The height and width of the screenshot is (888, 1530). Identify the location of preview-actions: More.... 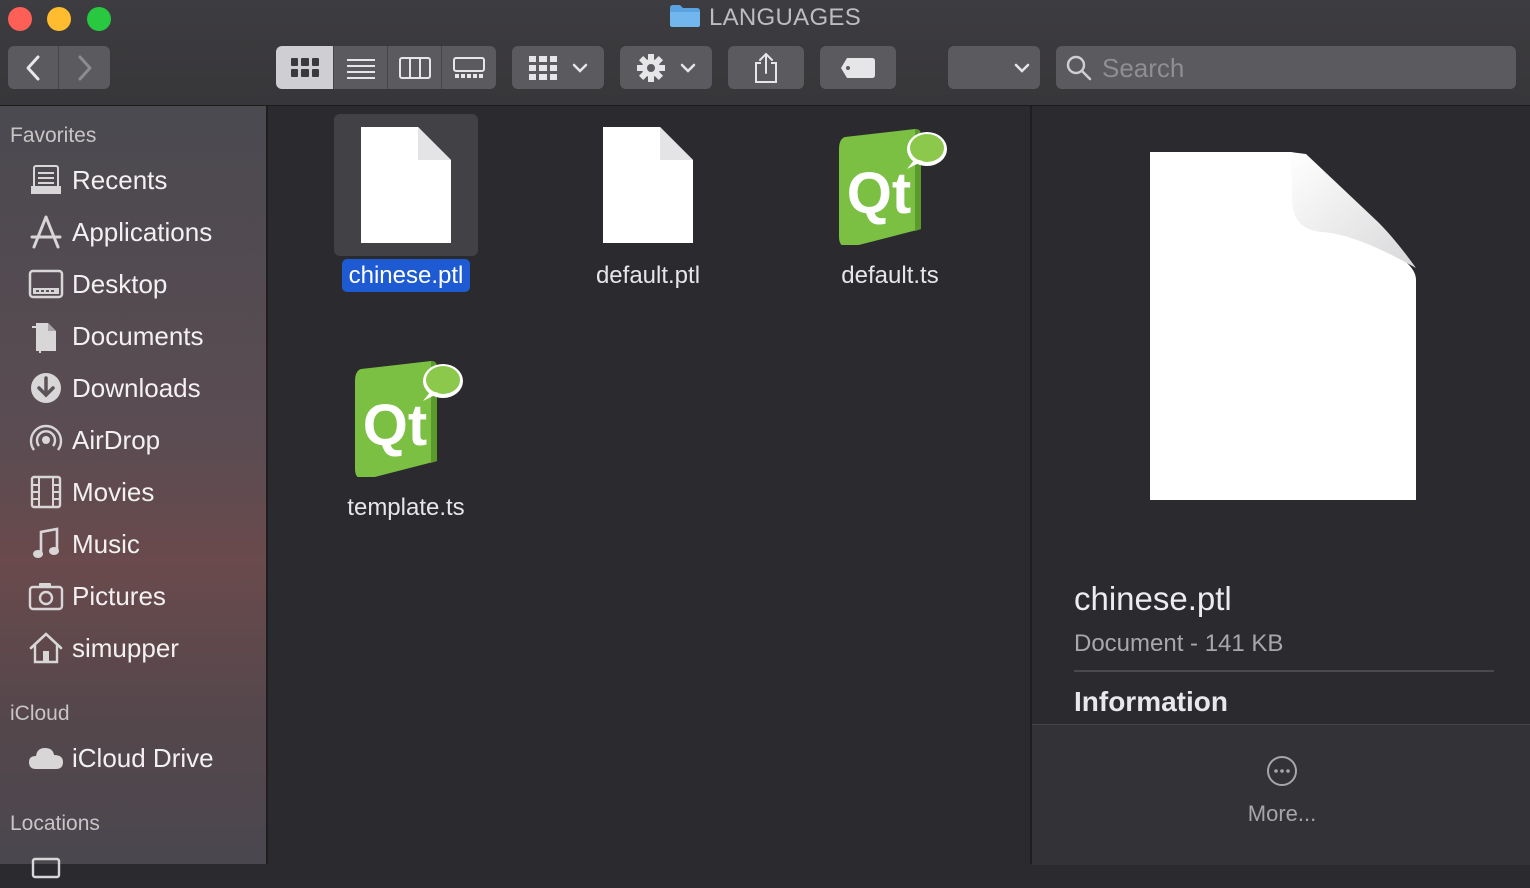
(1281, 794).